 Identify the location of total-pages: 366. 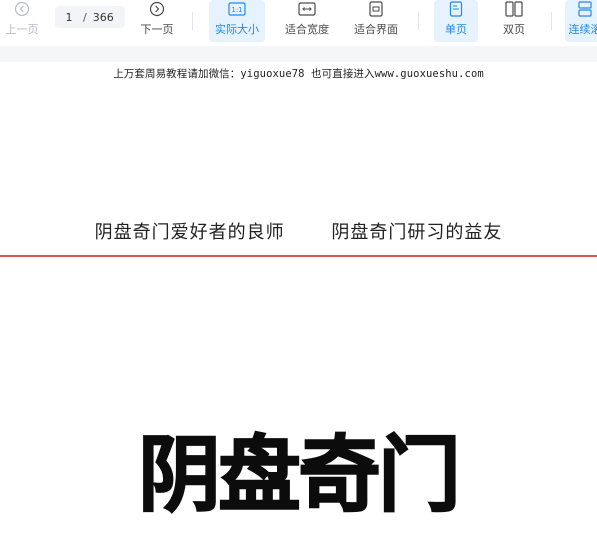
(103, 17).